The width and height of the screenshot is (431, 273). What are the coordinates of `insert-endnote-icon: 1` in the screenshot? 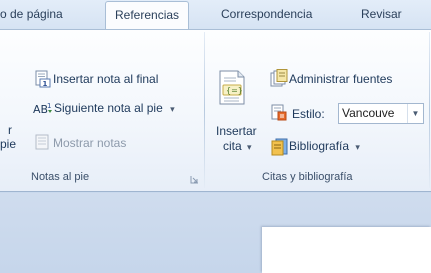 It's located at (43, 80).